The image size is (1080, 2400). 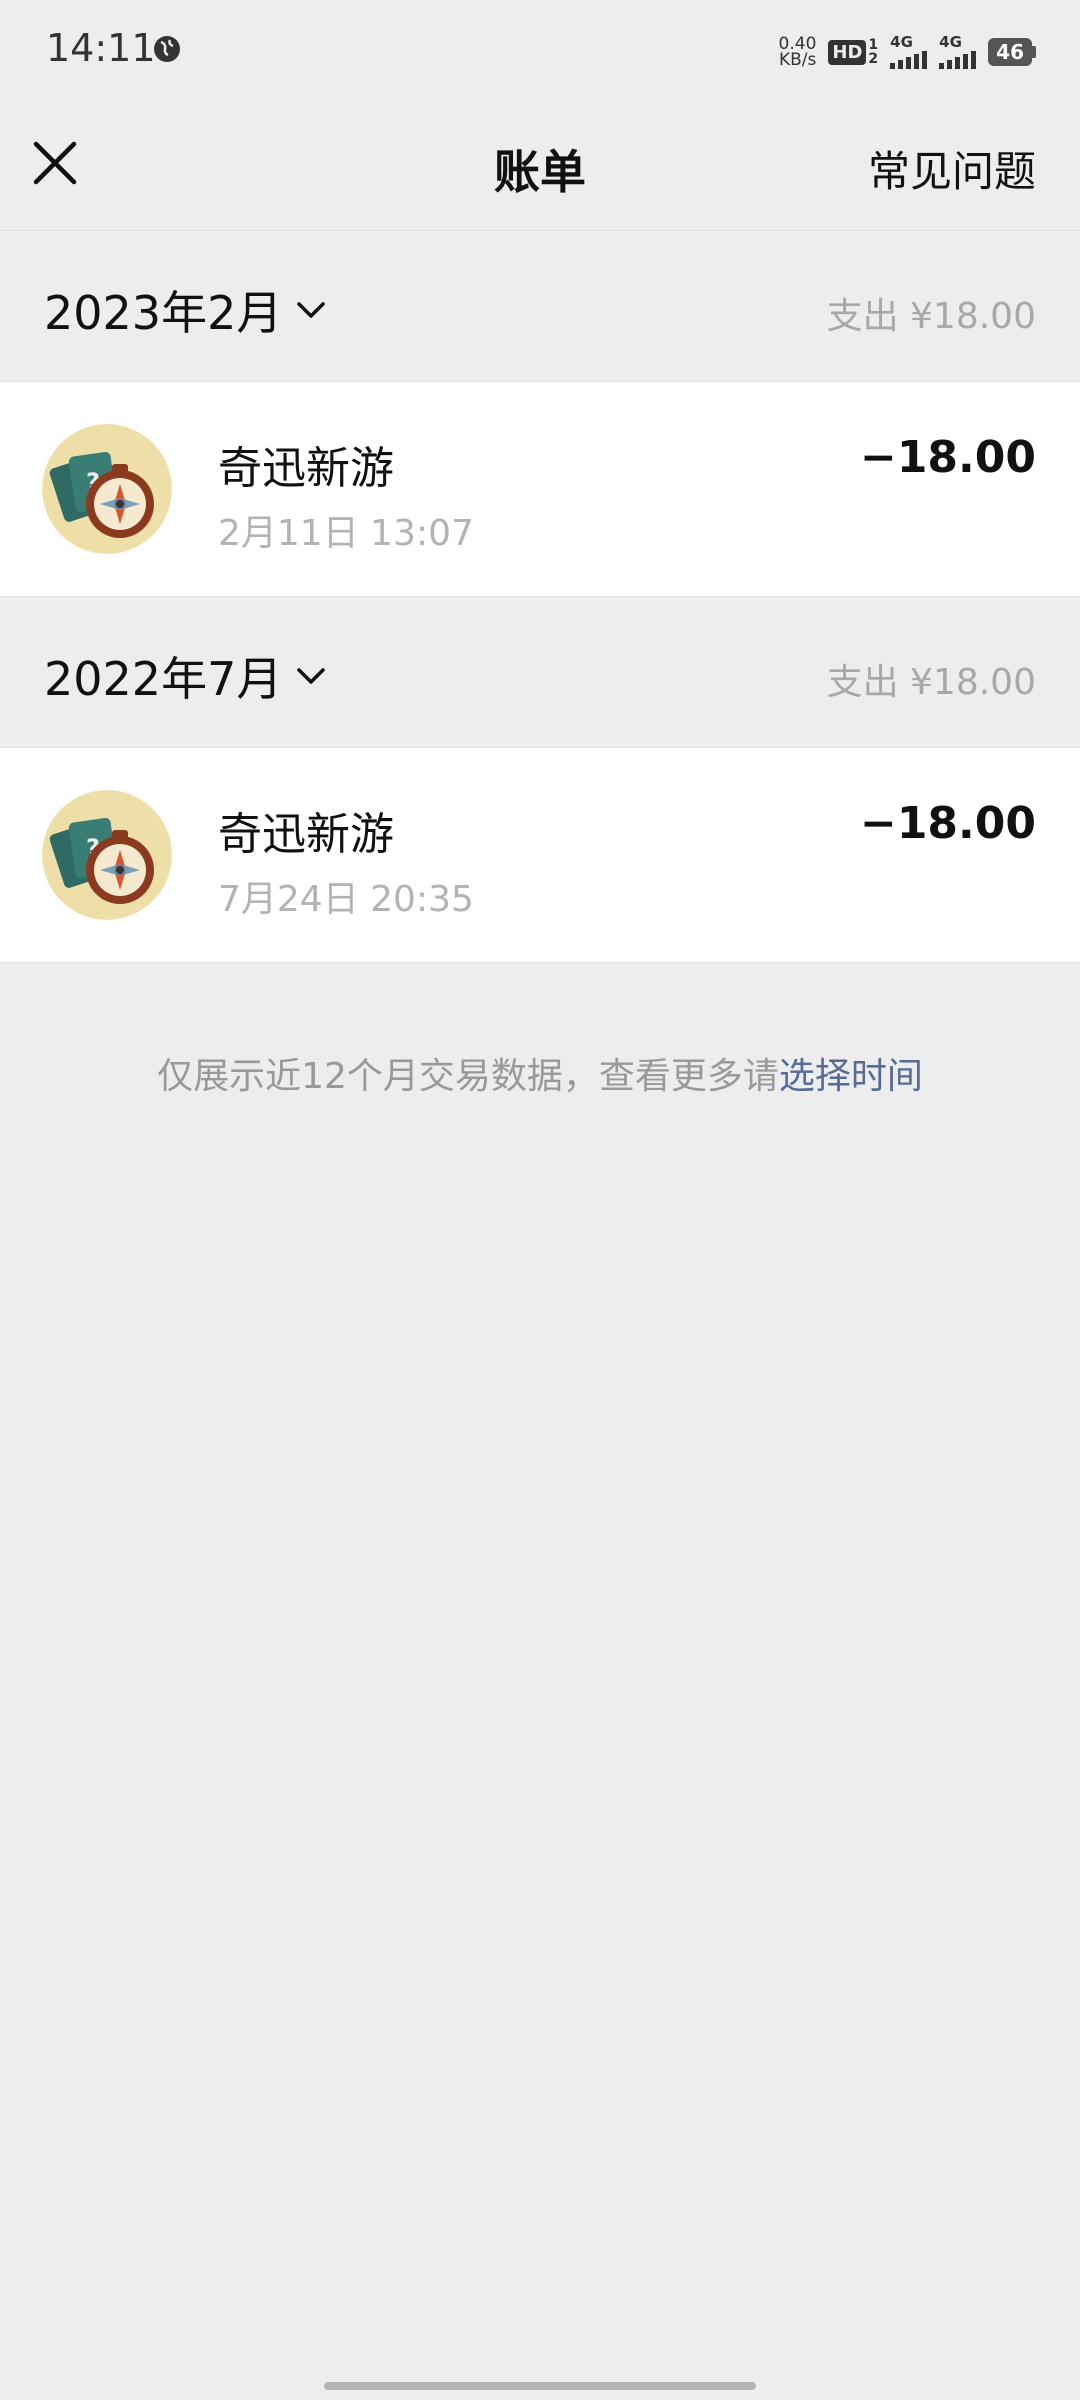 What do you see at coordinates (540, 306) in the screenshot?
I see `month-header: 2023年2月 支出 ¥18.00` at bounding box center [540, 306].